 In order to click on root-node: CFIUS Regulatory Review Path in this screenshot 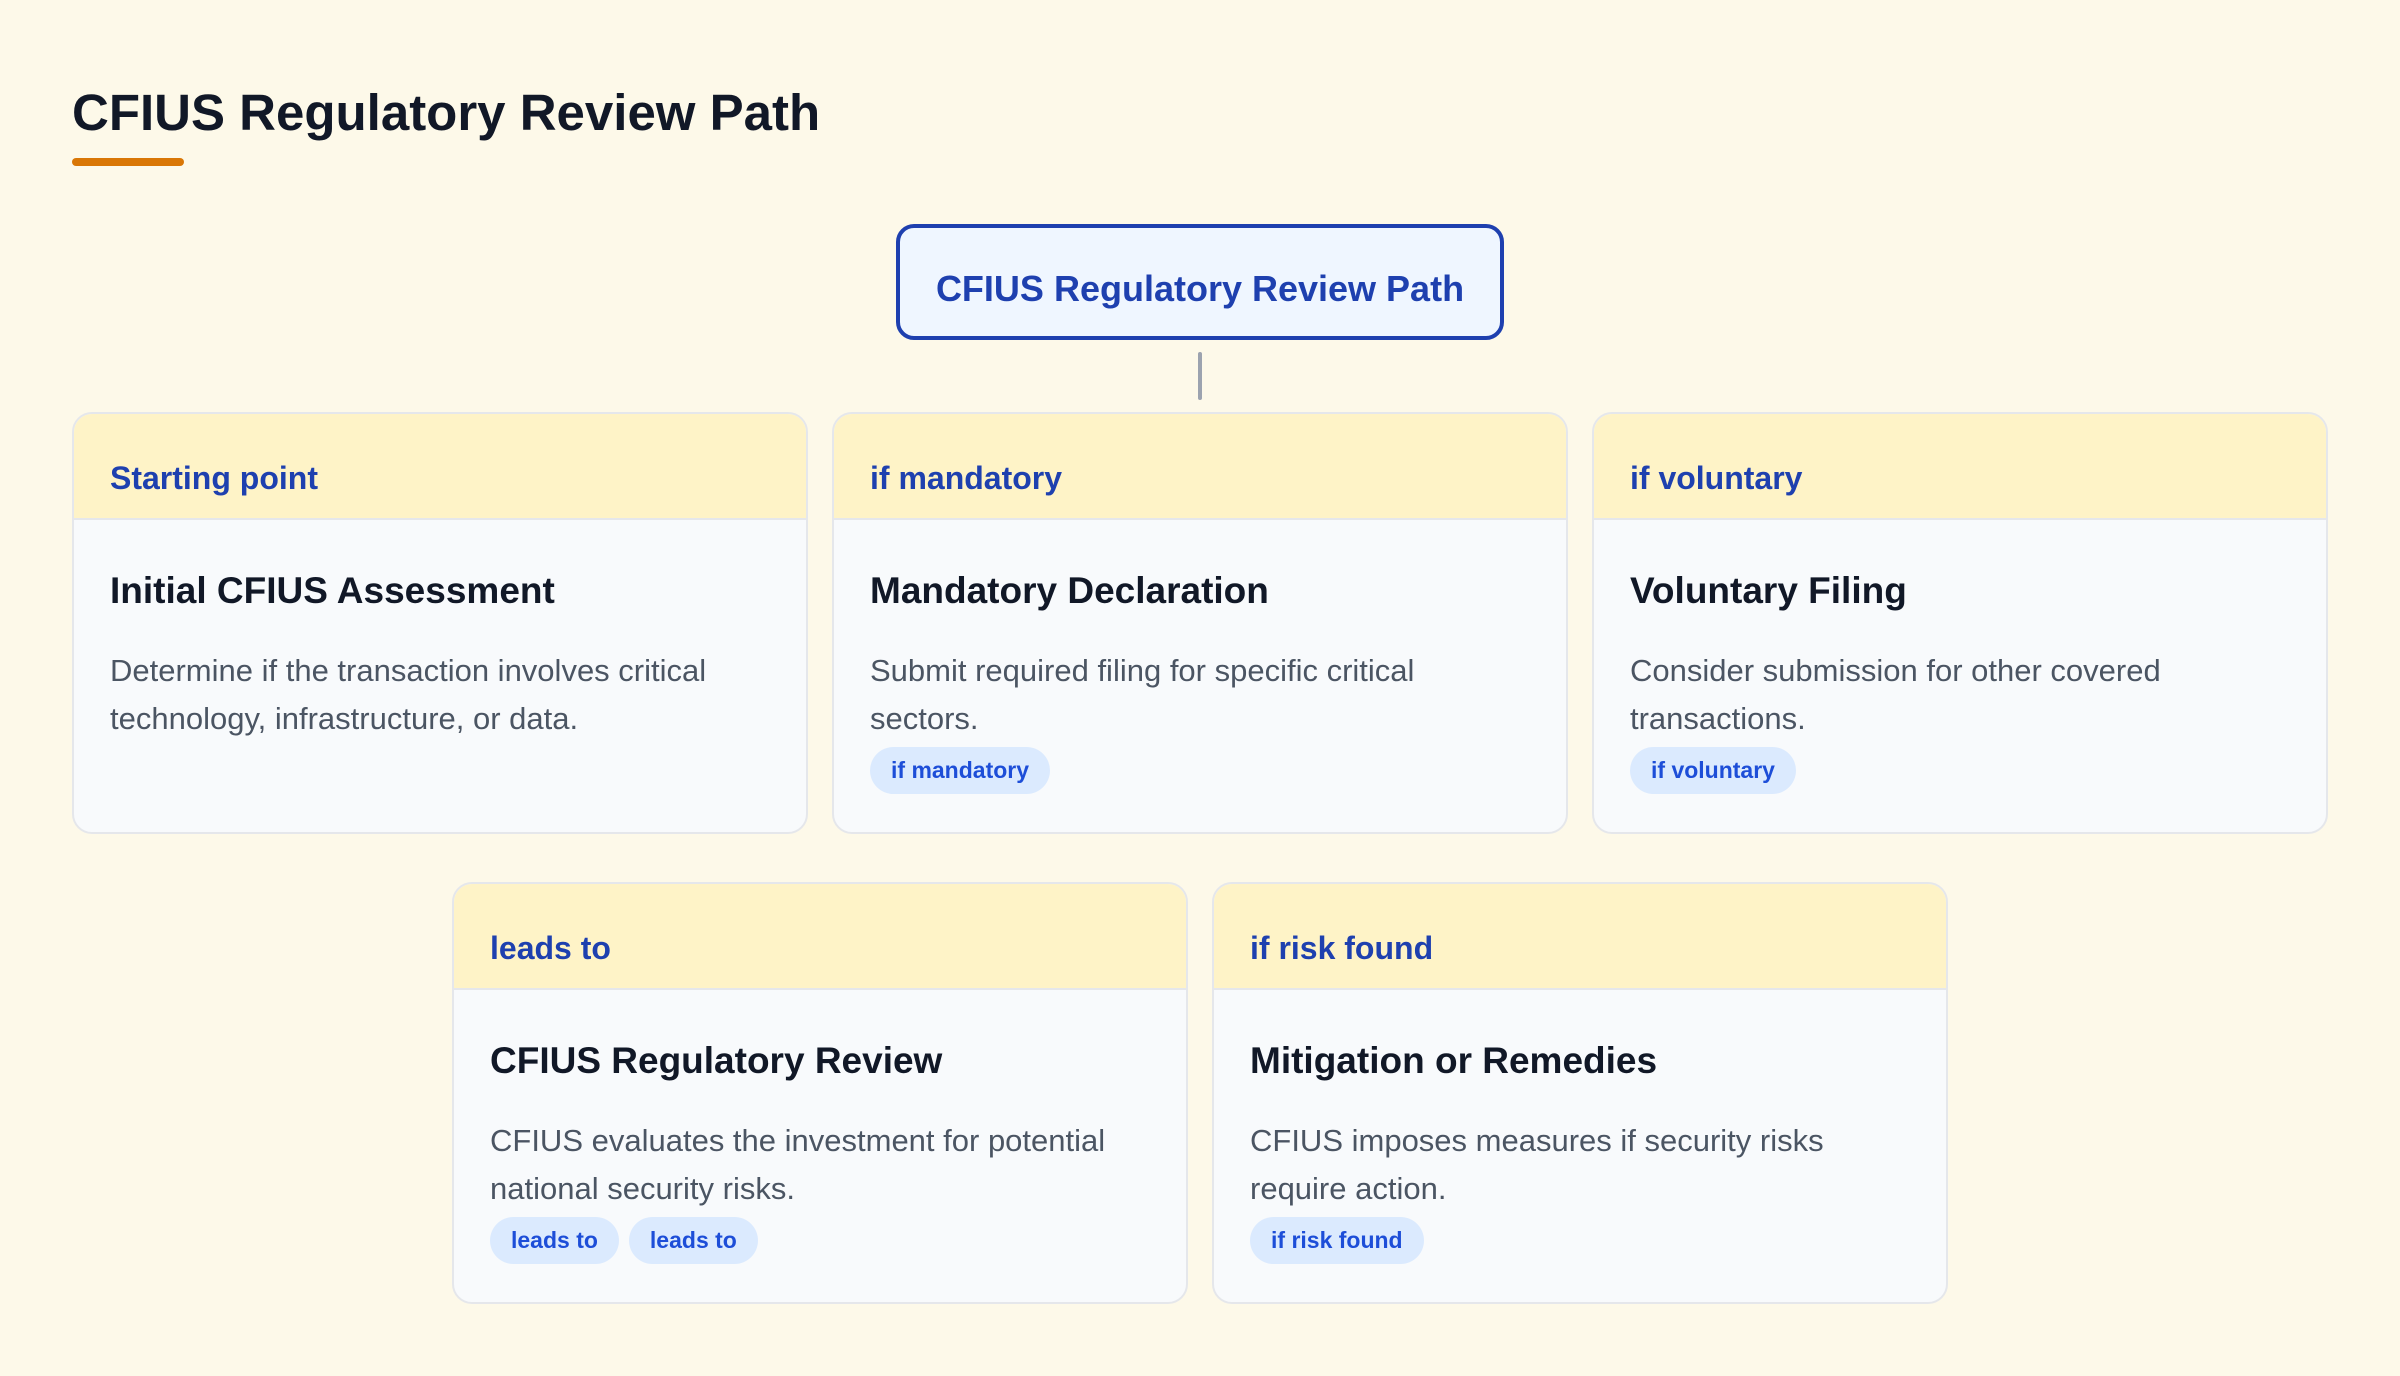, I will do `click(1200, 282)`.